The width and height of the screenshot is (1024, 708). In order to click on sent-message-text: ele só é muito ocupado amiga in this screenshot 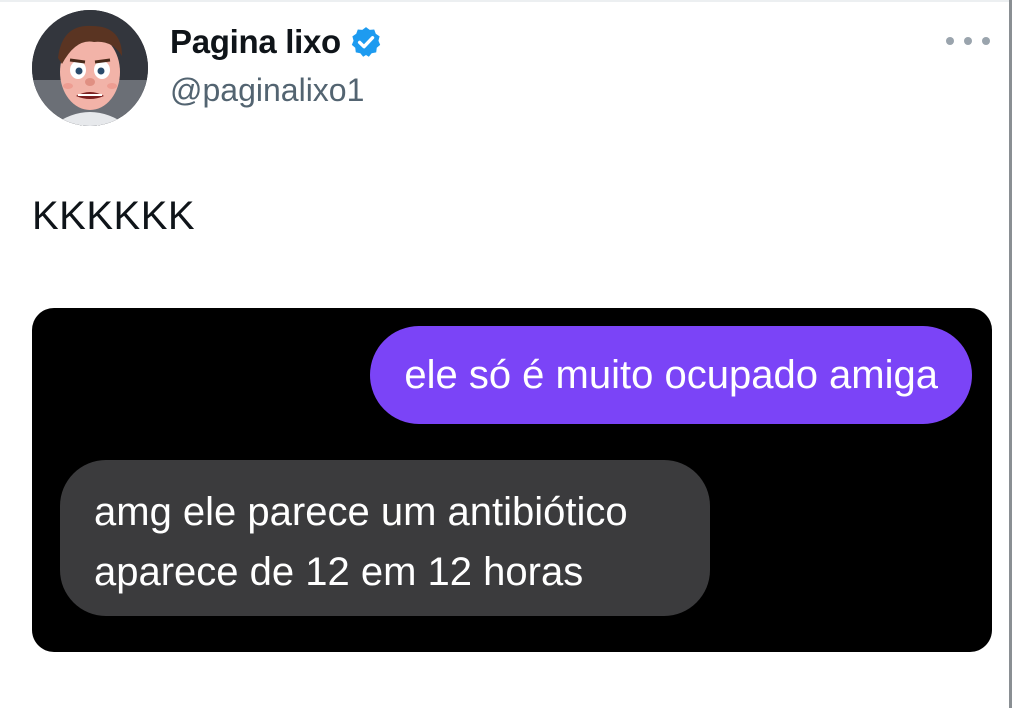, I will do `click(671, 374)`.